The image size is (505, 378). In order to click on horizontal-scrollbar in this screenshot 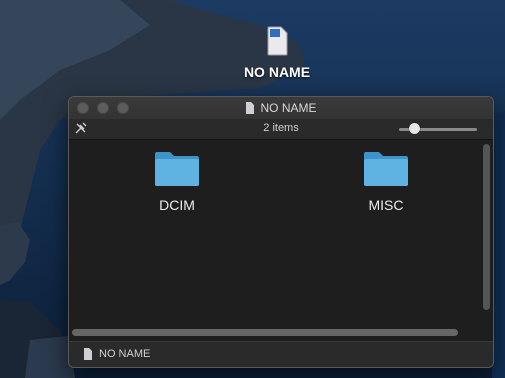, I will do `click(265, 332)`.